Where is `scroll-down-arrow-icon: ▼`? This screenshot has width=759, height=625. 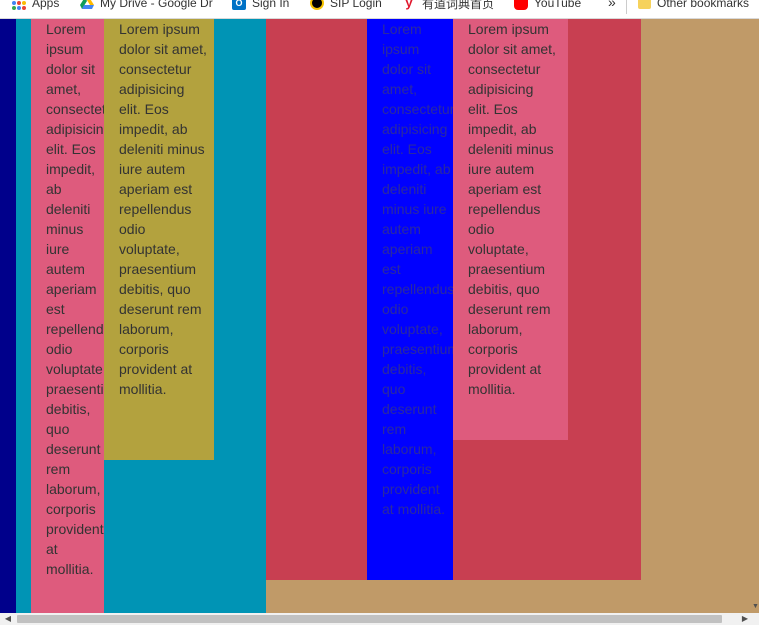 scroll-down-arrow-icon: ▼ is located at coordinates (755, 607).